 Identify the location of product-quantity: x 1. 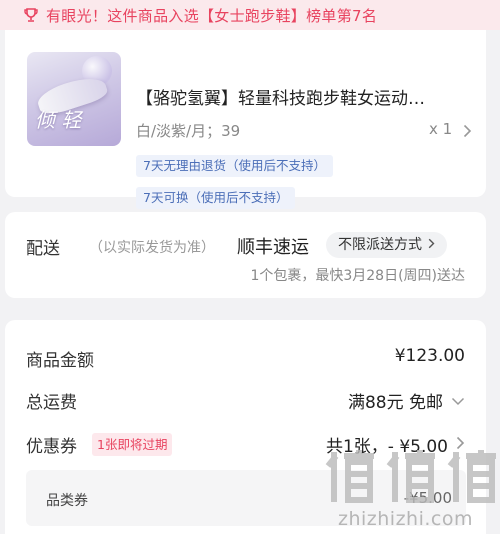
(441, 129).